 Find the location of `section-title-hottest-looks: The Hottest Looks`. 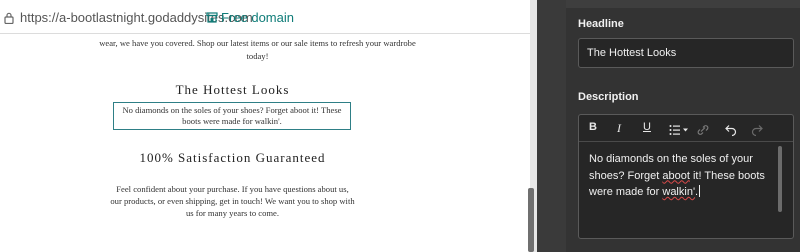

section-title-hottest-looks: The Hottest Looks is located at coordinates (232, 90).